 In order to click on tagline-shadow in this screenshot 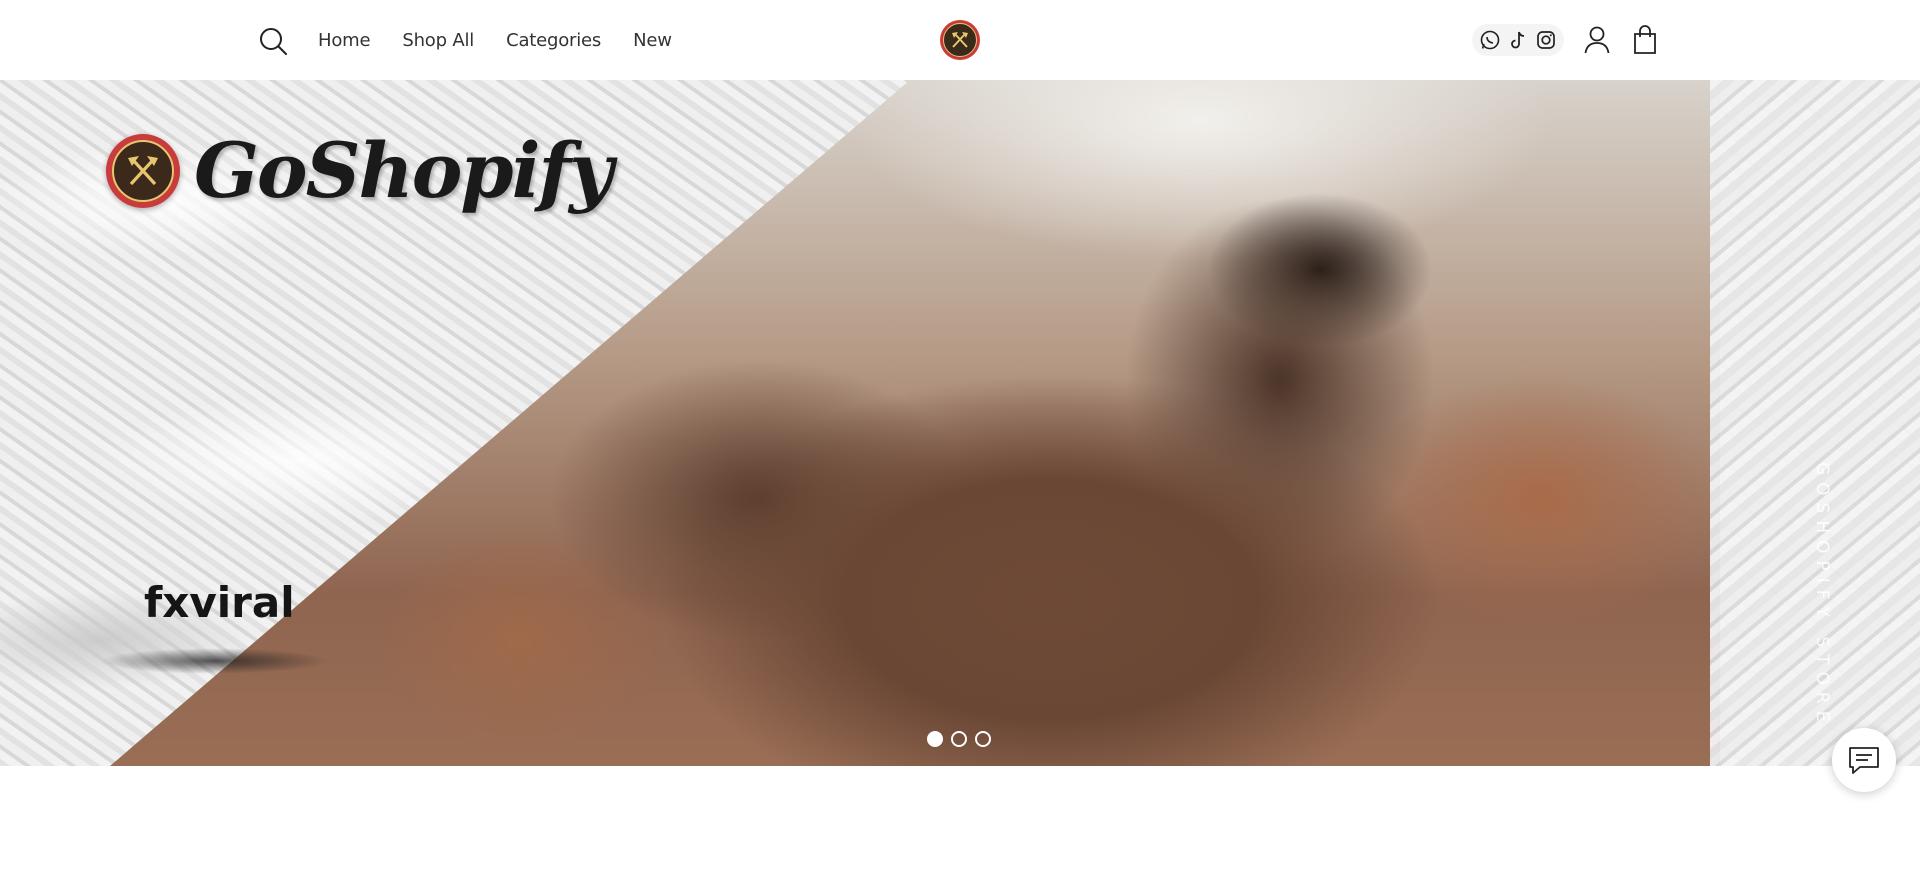, I will do `click(215, 661)`.